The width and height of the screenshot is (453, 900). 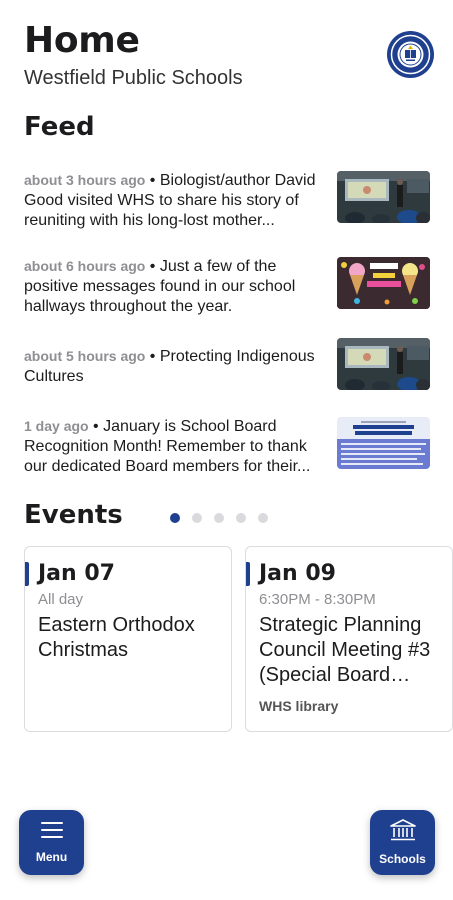 I want to click on menu-button-label: Menu, so click(x=51, y=857).